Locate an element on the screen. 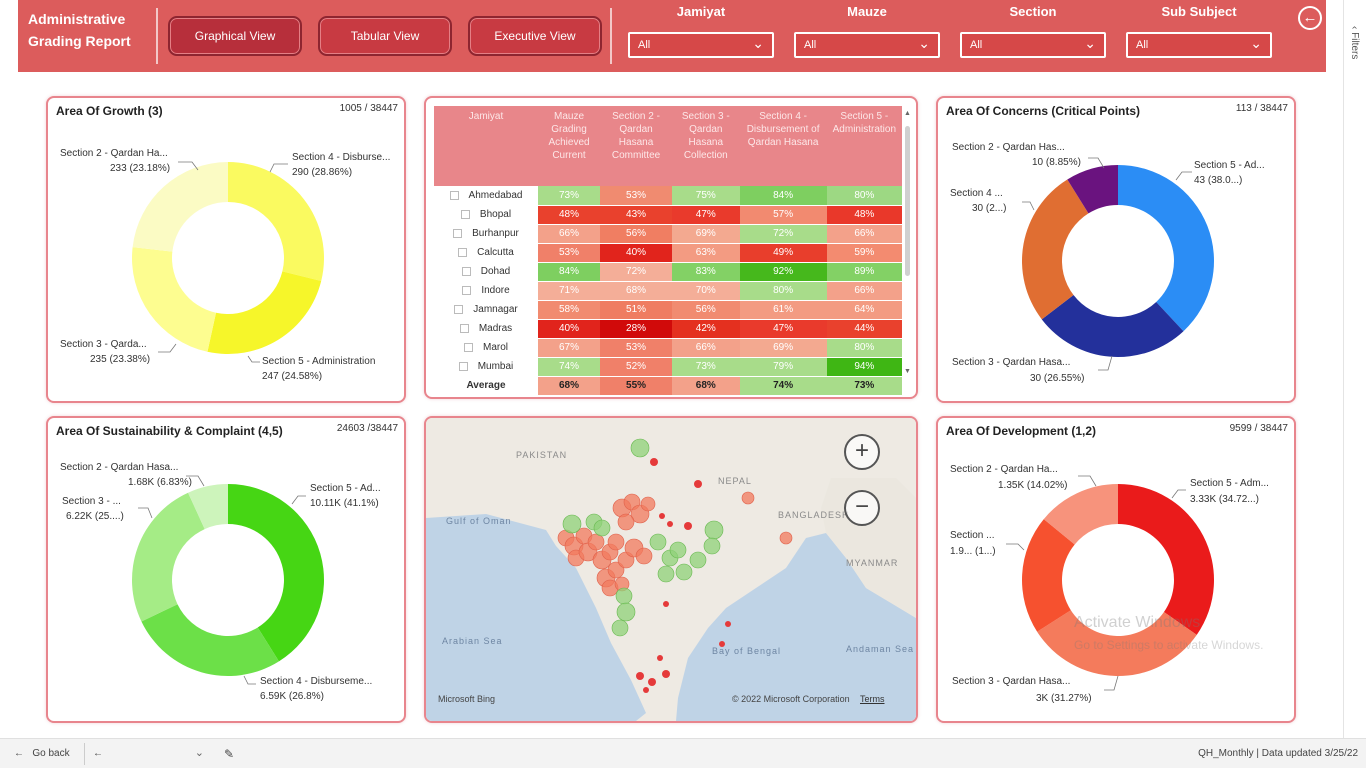  table-row: Jamnagar 58% 51% 56% 61% 64% is located at coordinates (668, 310).